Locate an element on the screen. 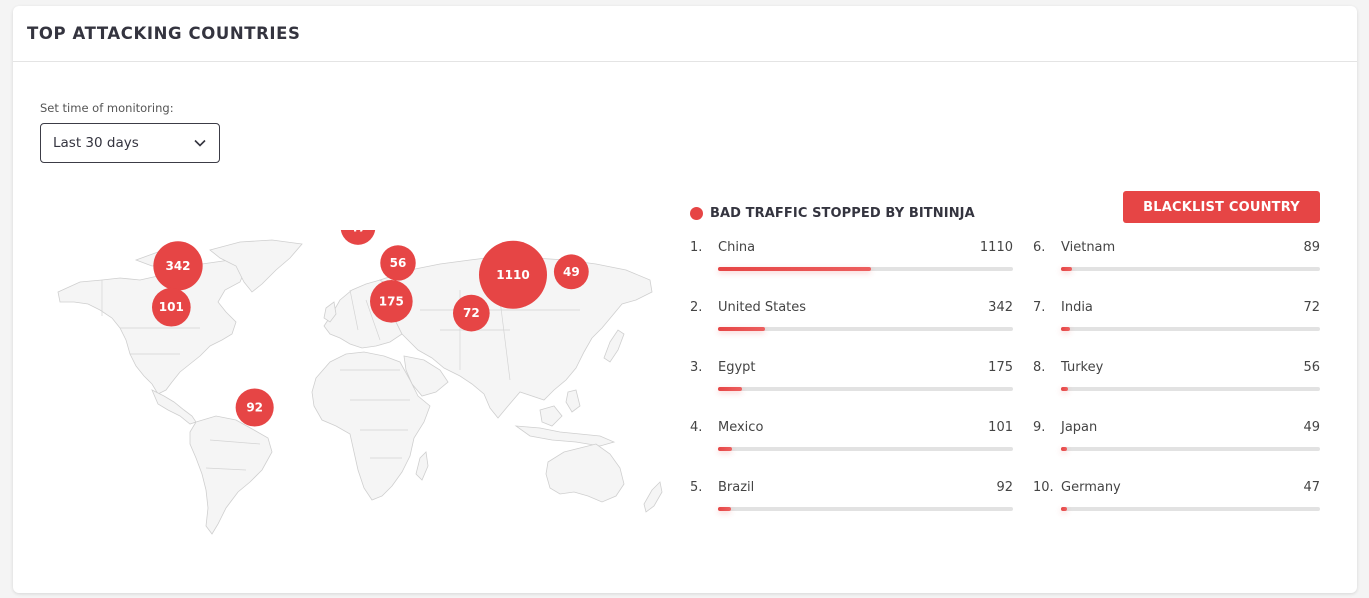 Image resolution: width=1369 pixels, height=598 pixels. country-rank: 1. is located at coordinates (696, 247).